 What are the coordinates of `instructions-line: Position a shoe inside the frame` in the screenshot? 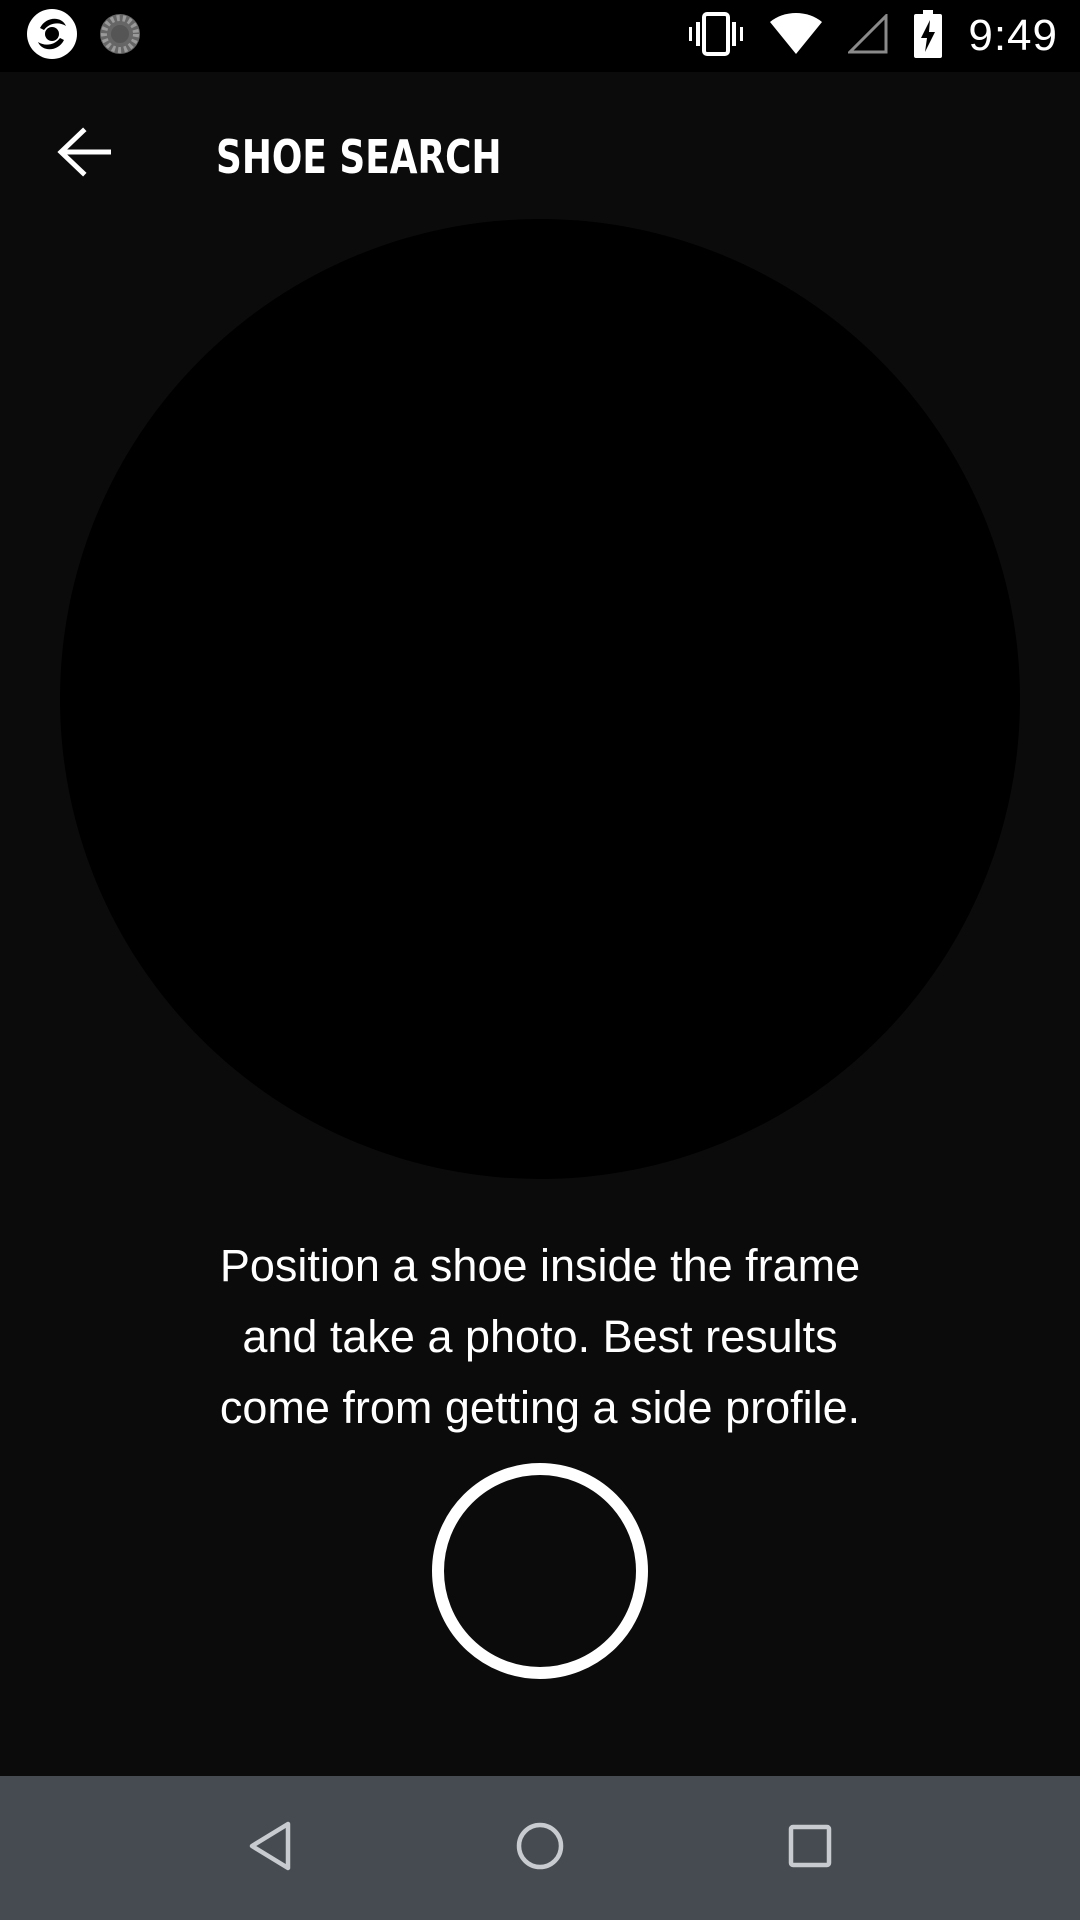 It's located at (540, 1265).